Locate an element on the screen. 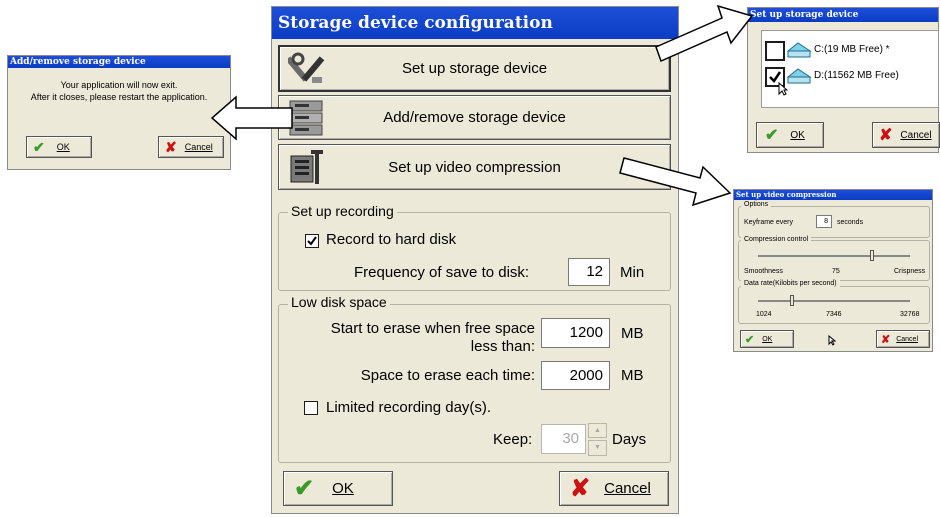 Image resolution: width=940 pixels, height=517 pixels. compression-slider-track is located at coordinates (834, 256).